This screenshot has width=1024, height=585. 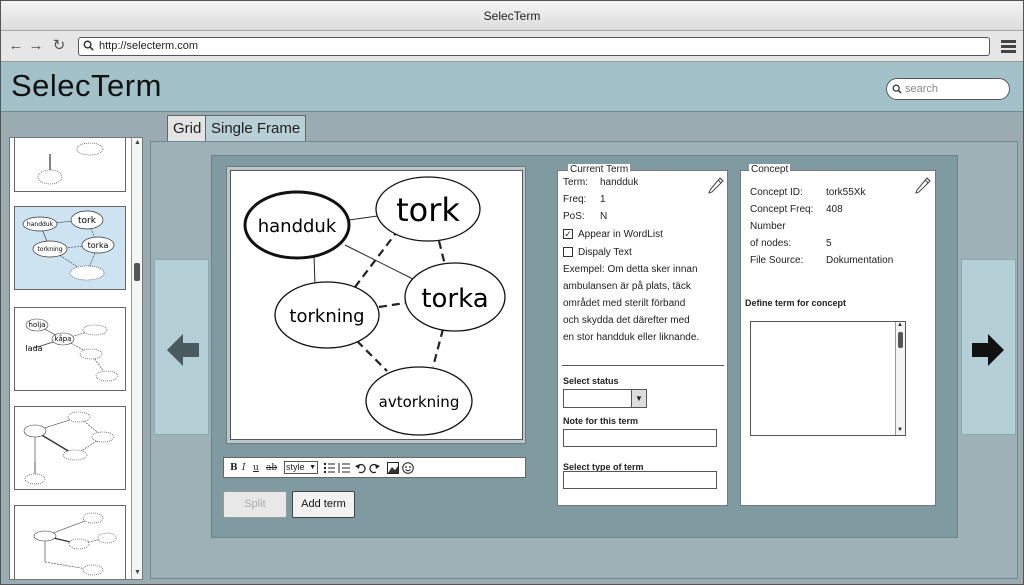 I want to click on concept-freq-label: Concept Freq:, so click(x=782, y=209).